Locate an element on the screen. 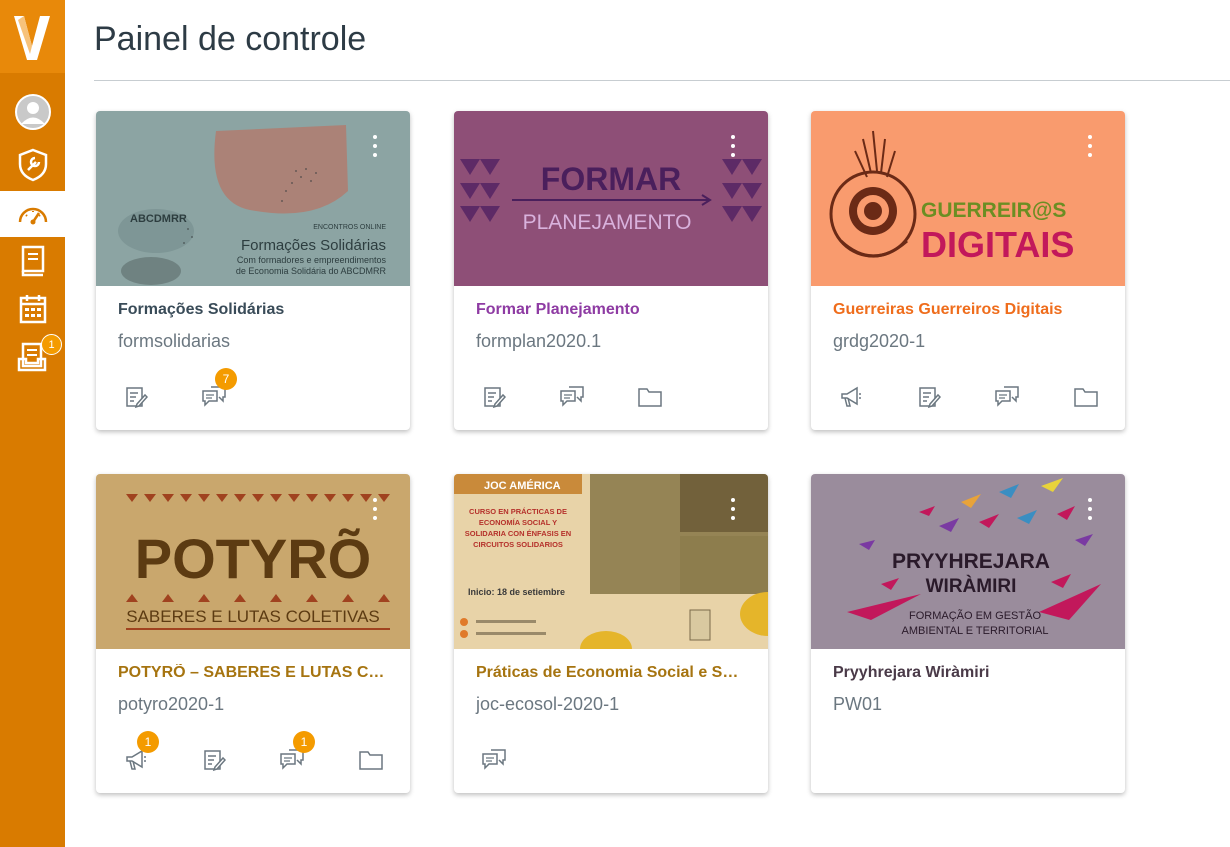 The image size is (1230, 847). image-line2: SABERES E LUTAS COLETIVAS is located at coordinates (253, 616).